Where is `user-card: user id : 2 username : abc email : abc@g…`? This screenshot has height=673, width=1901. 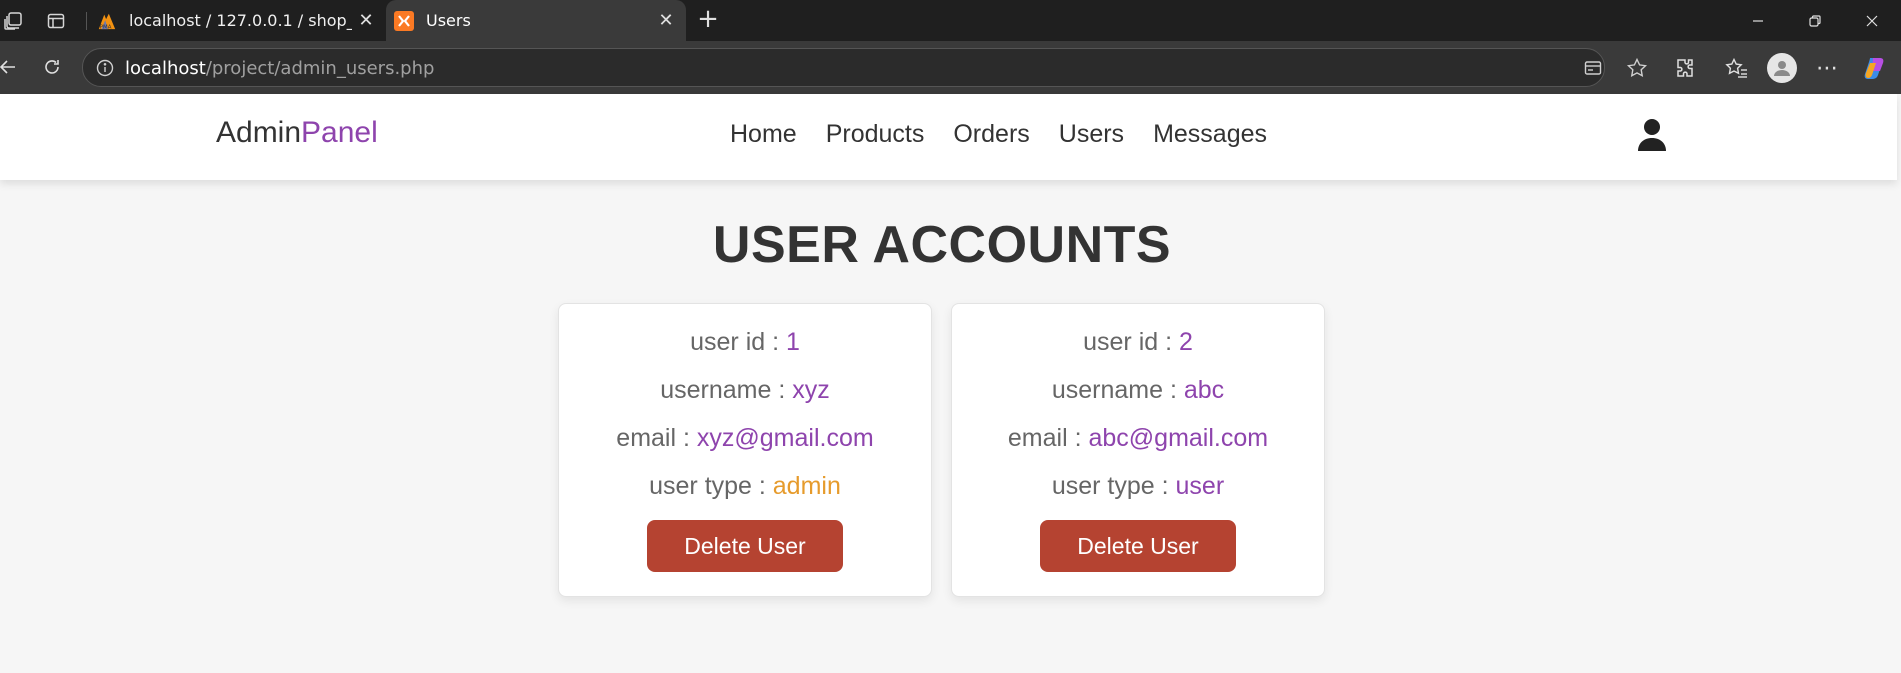
user-card: user id : 2 username : abc email : abc@g… is located at coordinates (1138, 450).